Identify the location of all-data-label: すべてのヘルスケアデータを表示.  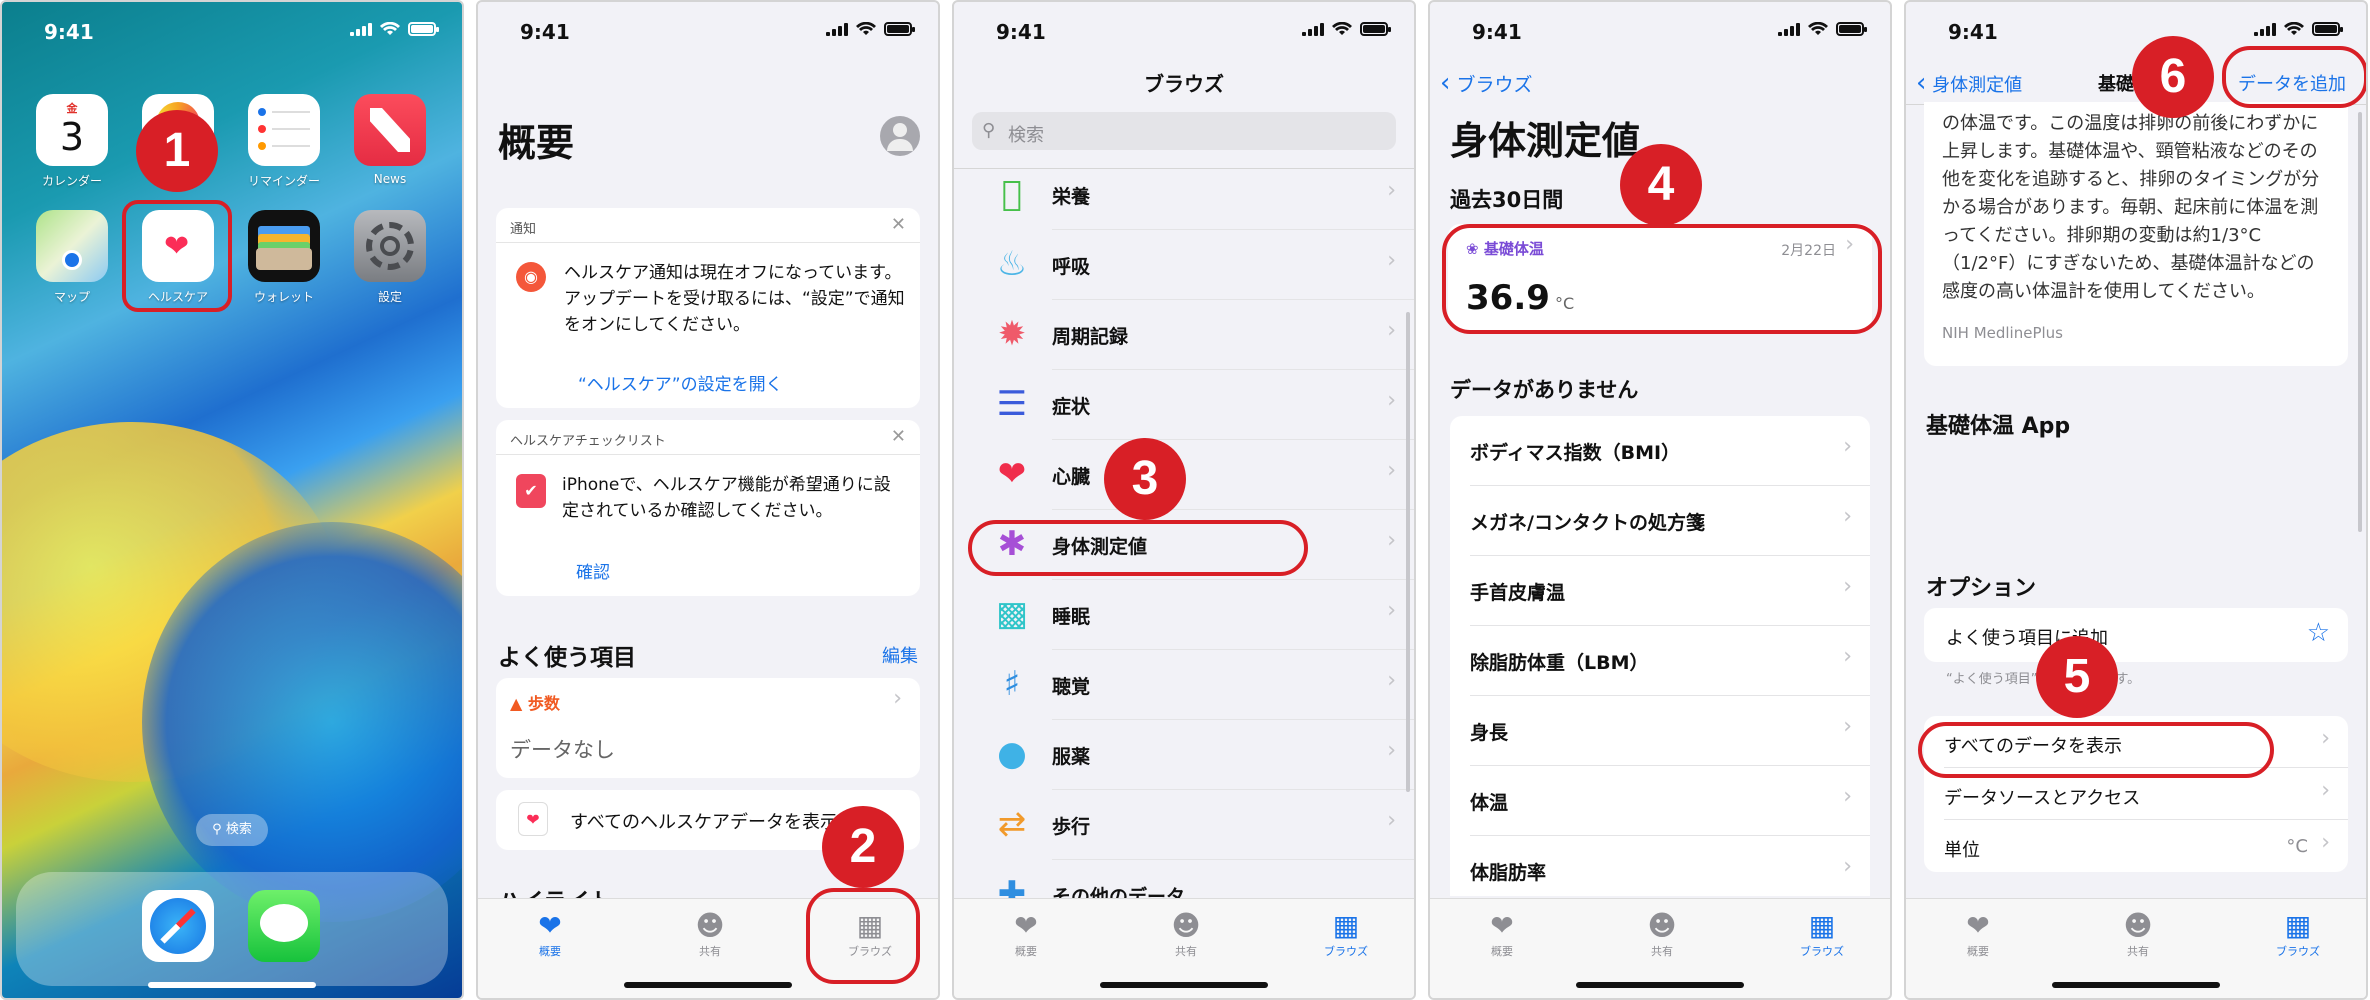
(704, 822).